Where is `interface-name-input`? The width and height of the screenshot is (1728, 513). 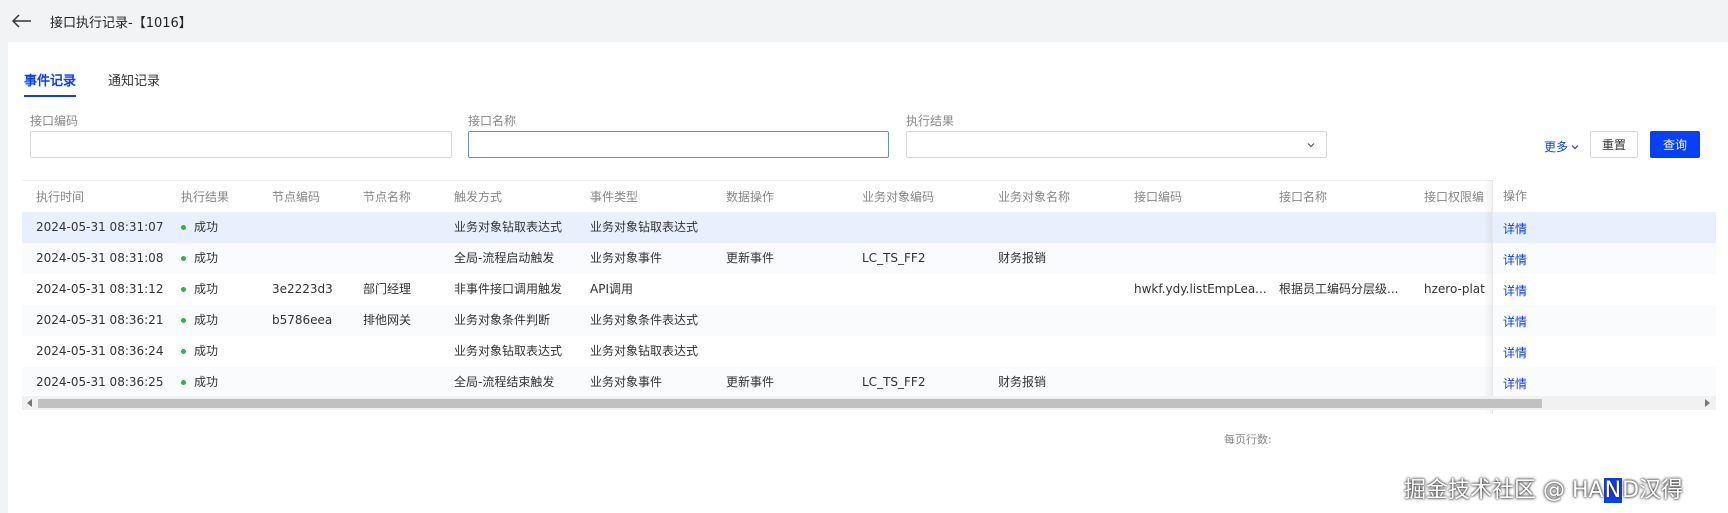 interface-name-input is located at coordinates (678, 144).